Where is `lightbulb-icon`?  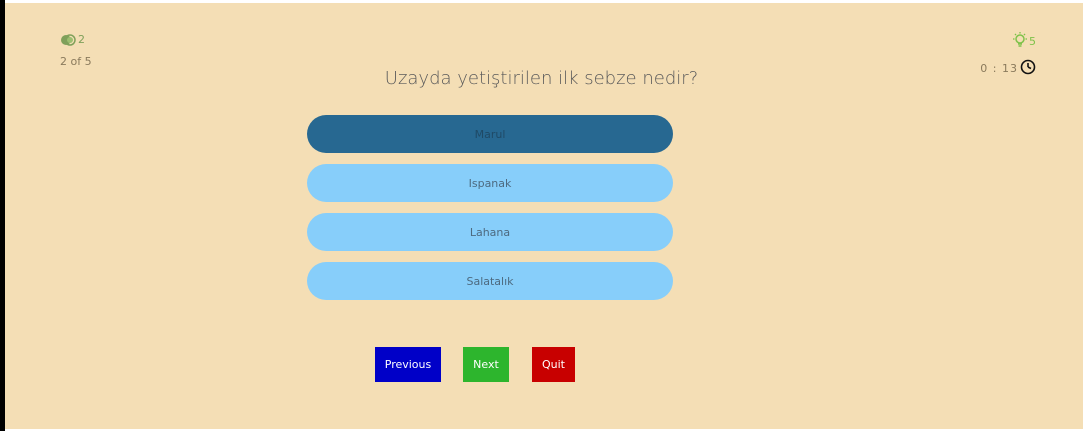
lightbulb-icon is located at coordinates (1020, 41).